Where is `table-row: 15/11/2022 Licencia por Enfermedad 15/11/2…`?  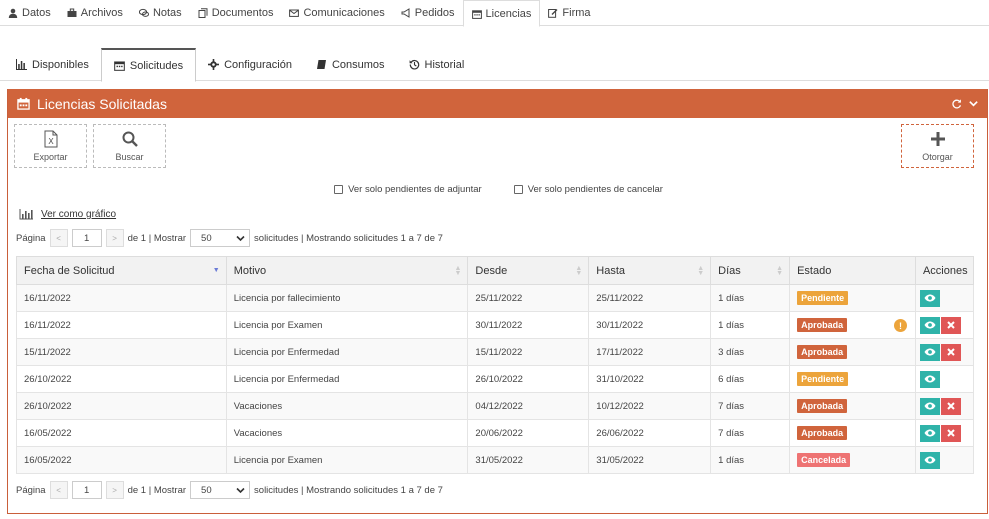
table-row: 15/11/2022 Licencia por Enfermedad 15/11/2… is located at coordinates (495, 352).